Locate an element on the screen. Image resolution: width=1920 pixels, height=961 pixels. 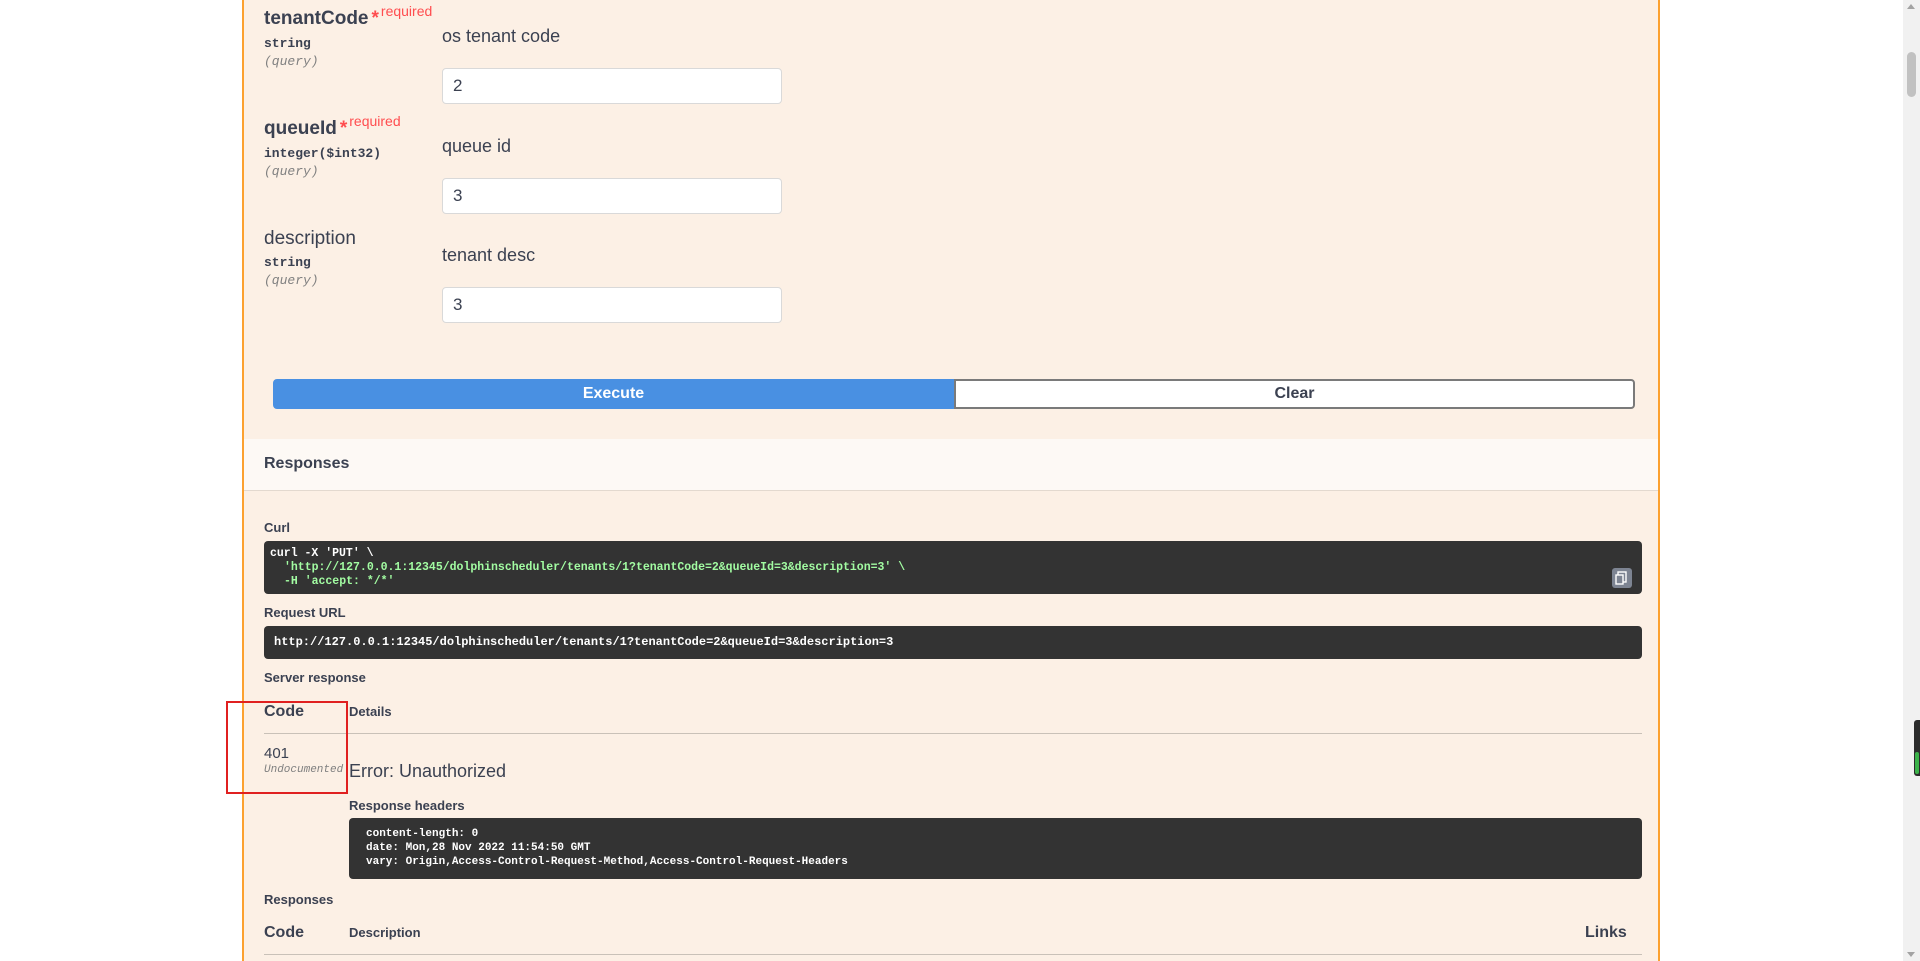
param-name-description: description is located at coordinates (310, 238).